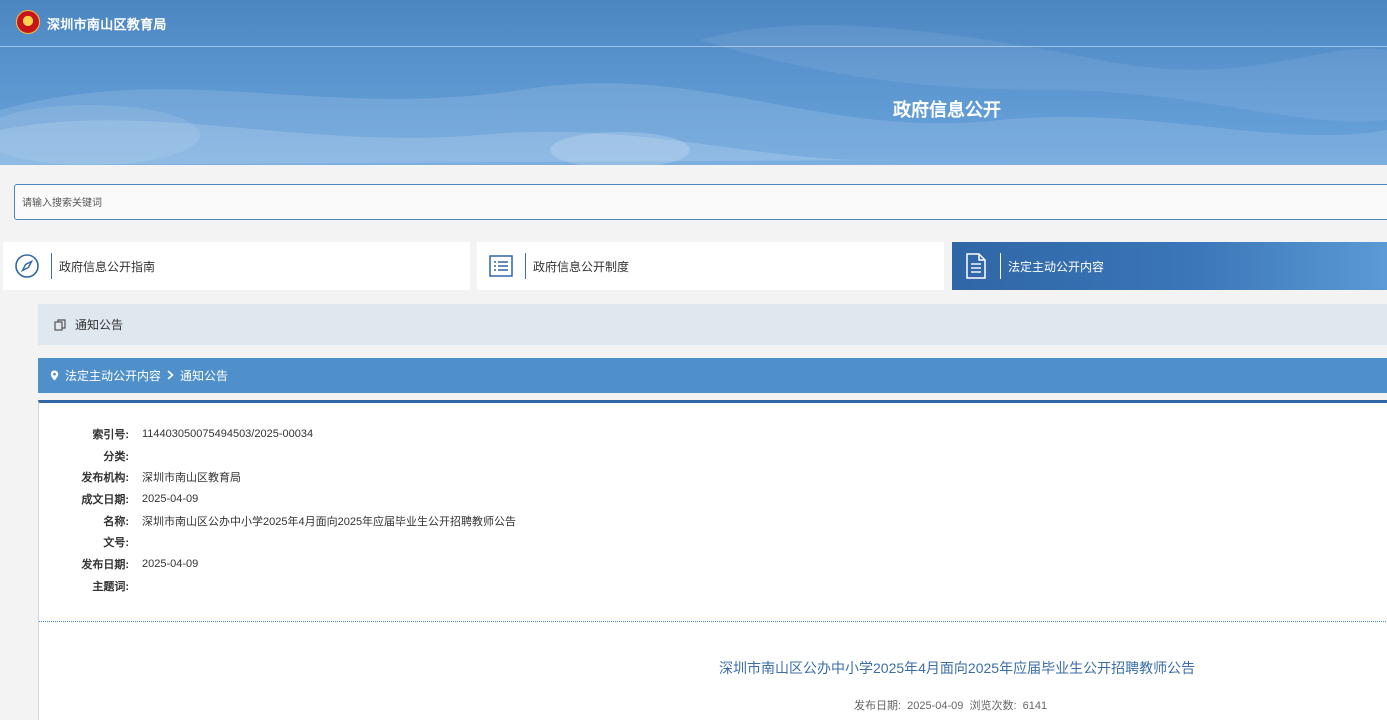  What do you see at coordinates (712, 375) in the screenshot?
I see `breadcrumb: 法定主动公开内容 通知公告` at bounding box center [712, 375].